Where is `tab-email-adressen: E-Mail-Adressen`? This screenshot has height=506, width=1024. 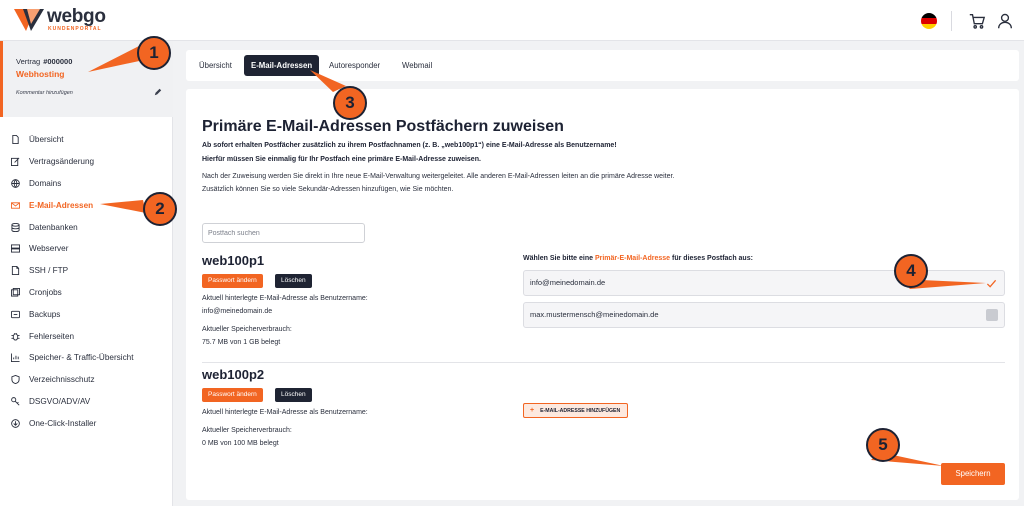 tab-email-adressen: E-Mail-Adressen is located at coordinates (282, 65).